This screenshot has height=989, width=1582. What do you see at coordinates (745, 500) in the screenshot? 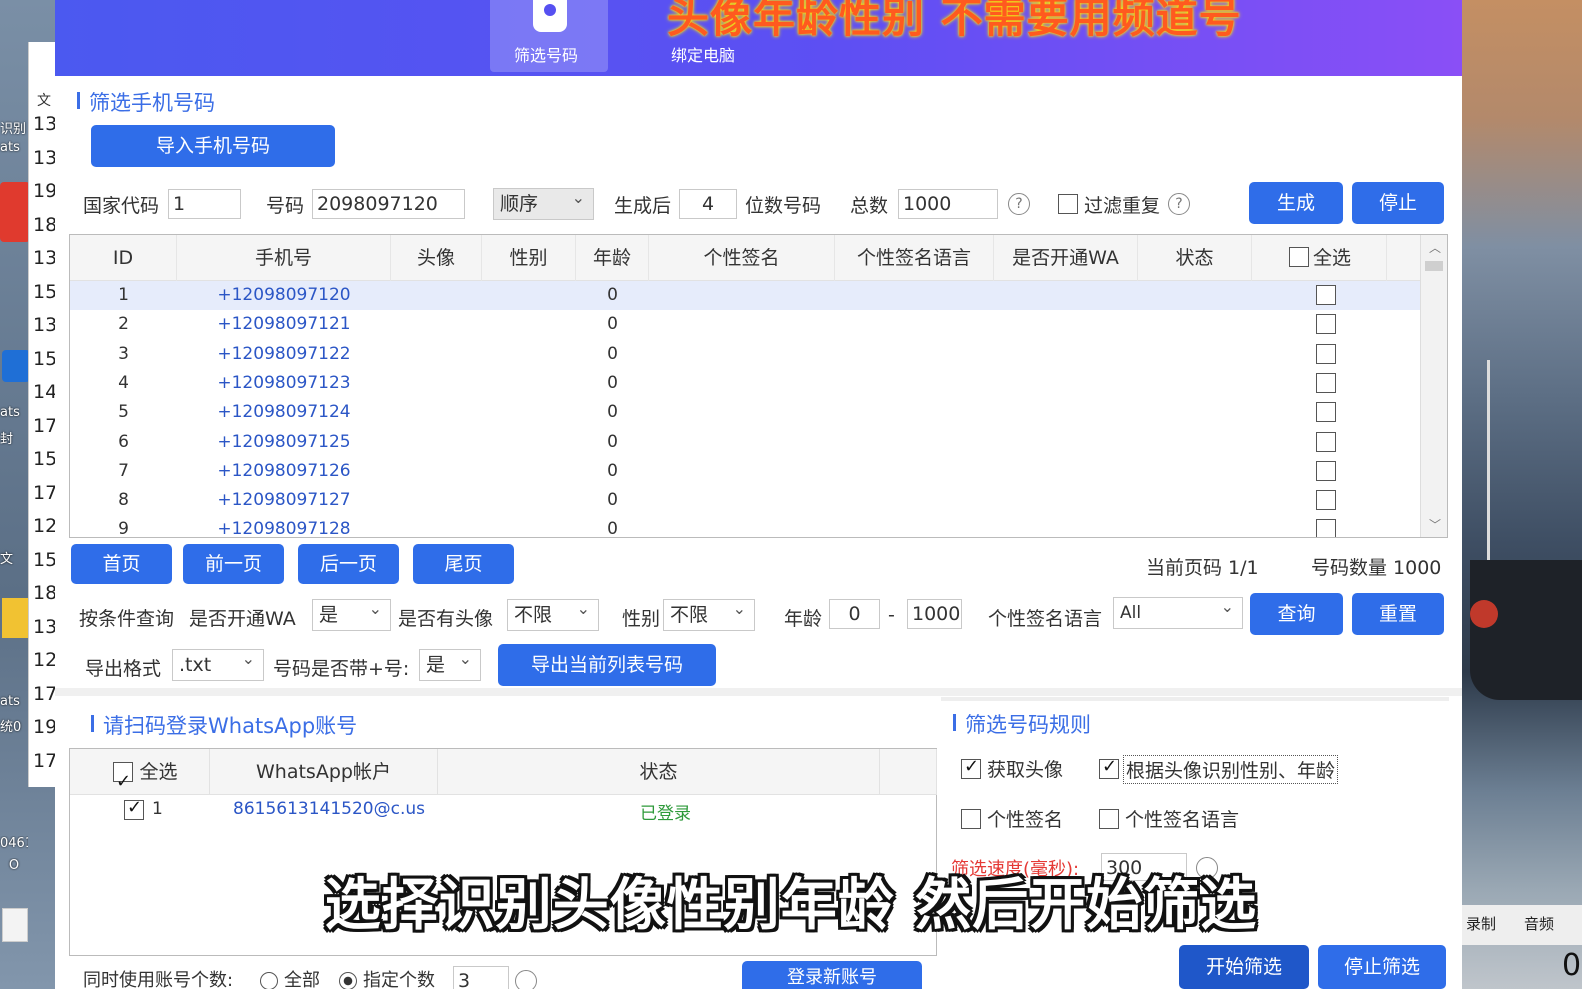
I see `table-row: 8 +12098097127 0` at bounding box center [745, 500].